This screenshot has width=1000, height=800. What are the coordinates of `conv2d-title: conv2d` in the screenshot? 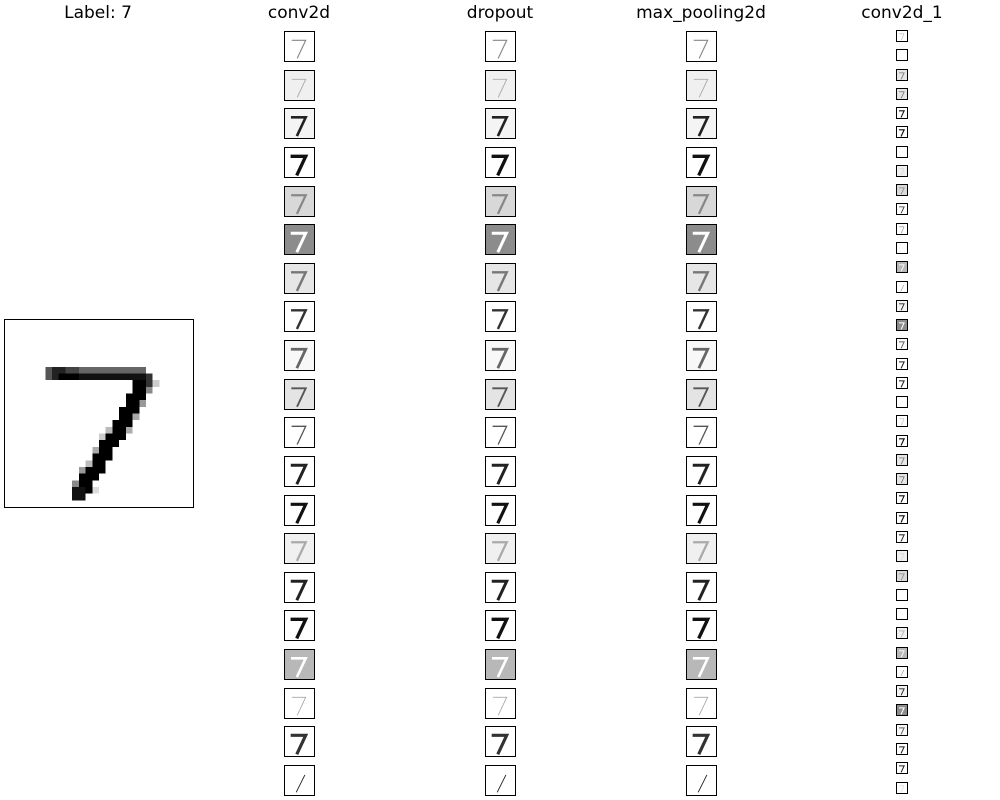 It's located at (299, 13).